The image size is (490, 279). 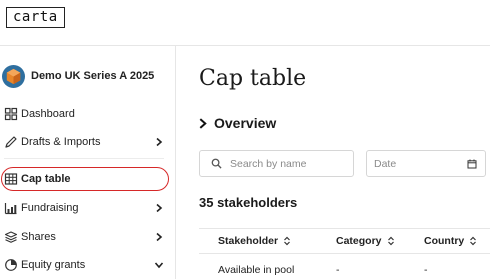 What do you see at coordinates (290, 163) in the screenshot?
I see `search-input` at bounding box center [290, 163].